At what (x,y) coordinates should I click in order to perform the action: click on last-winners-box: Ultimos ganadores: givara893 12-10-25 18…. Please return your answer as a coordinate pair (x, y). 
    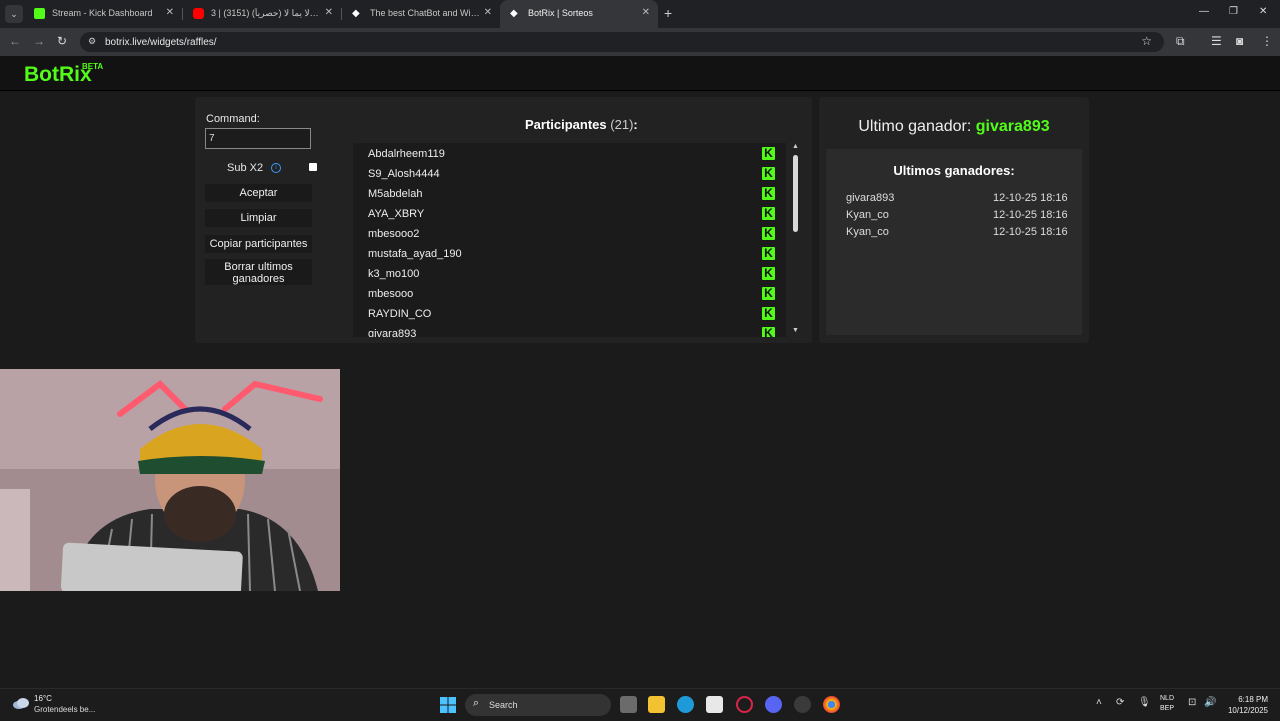
    Looking at the image, I should click on (954, 242).